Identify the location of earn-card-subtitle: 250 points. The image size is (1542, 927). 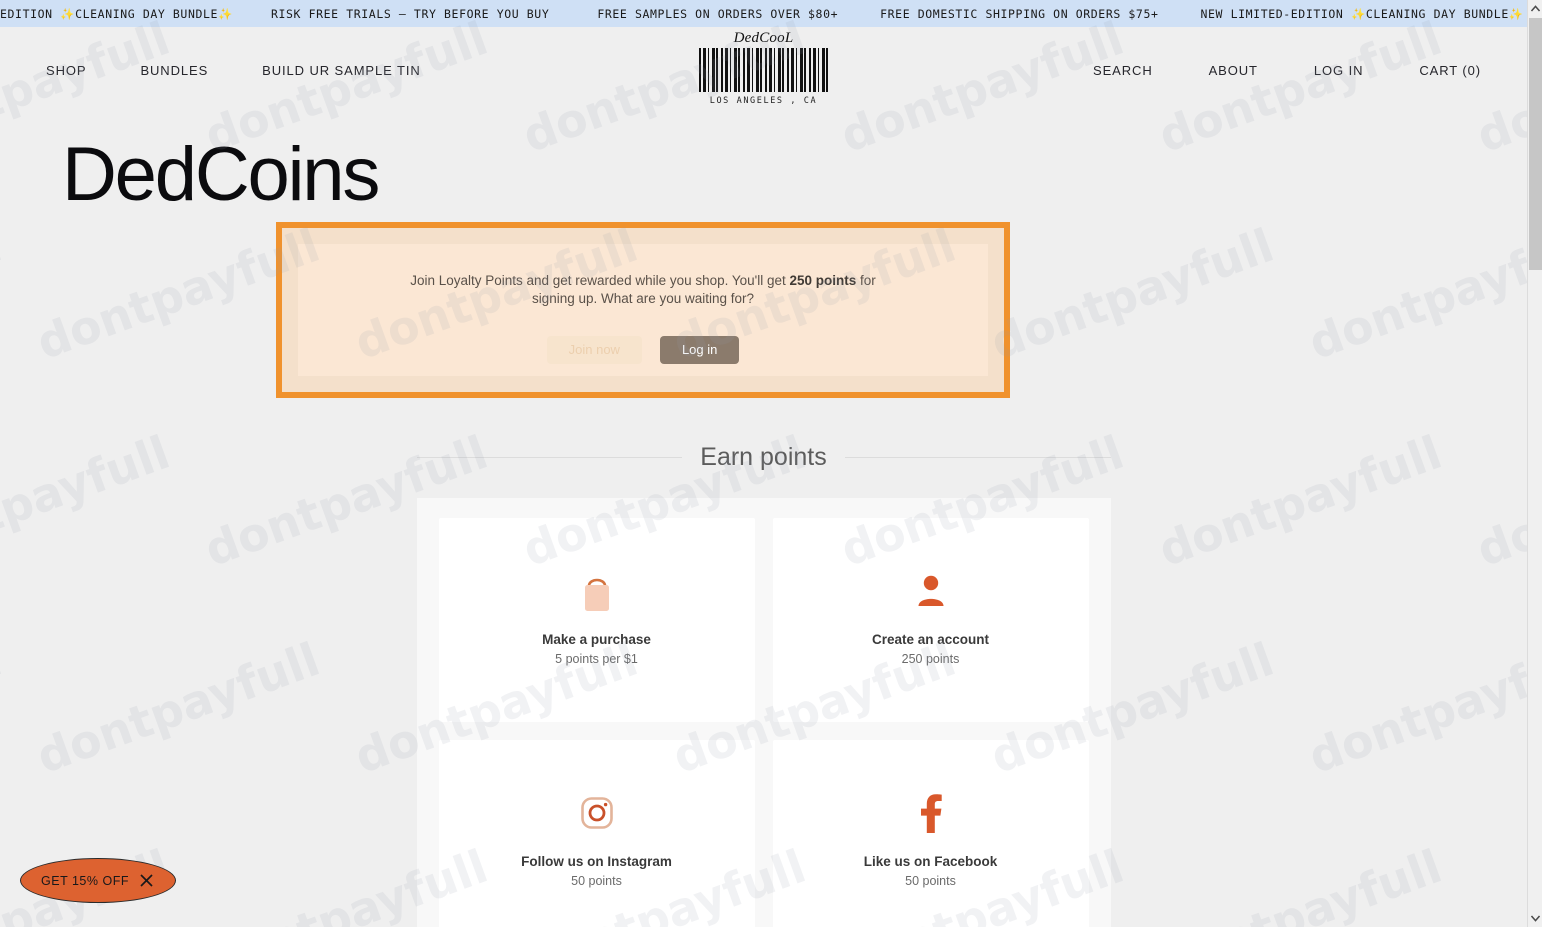
(930, 659).